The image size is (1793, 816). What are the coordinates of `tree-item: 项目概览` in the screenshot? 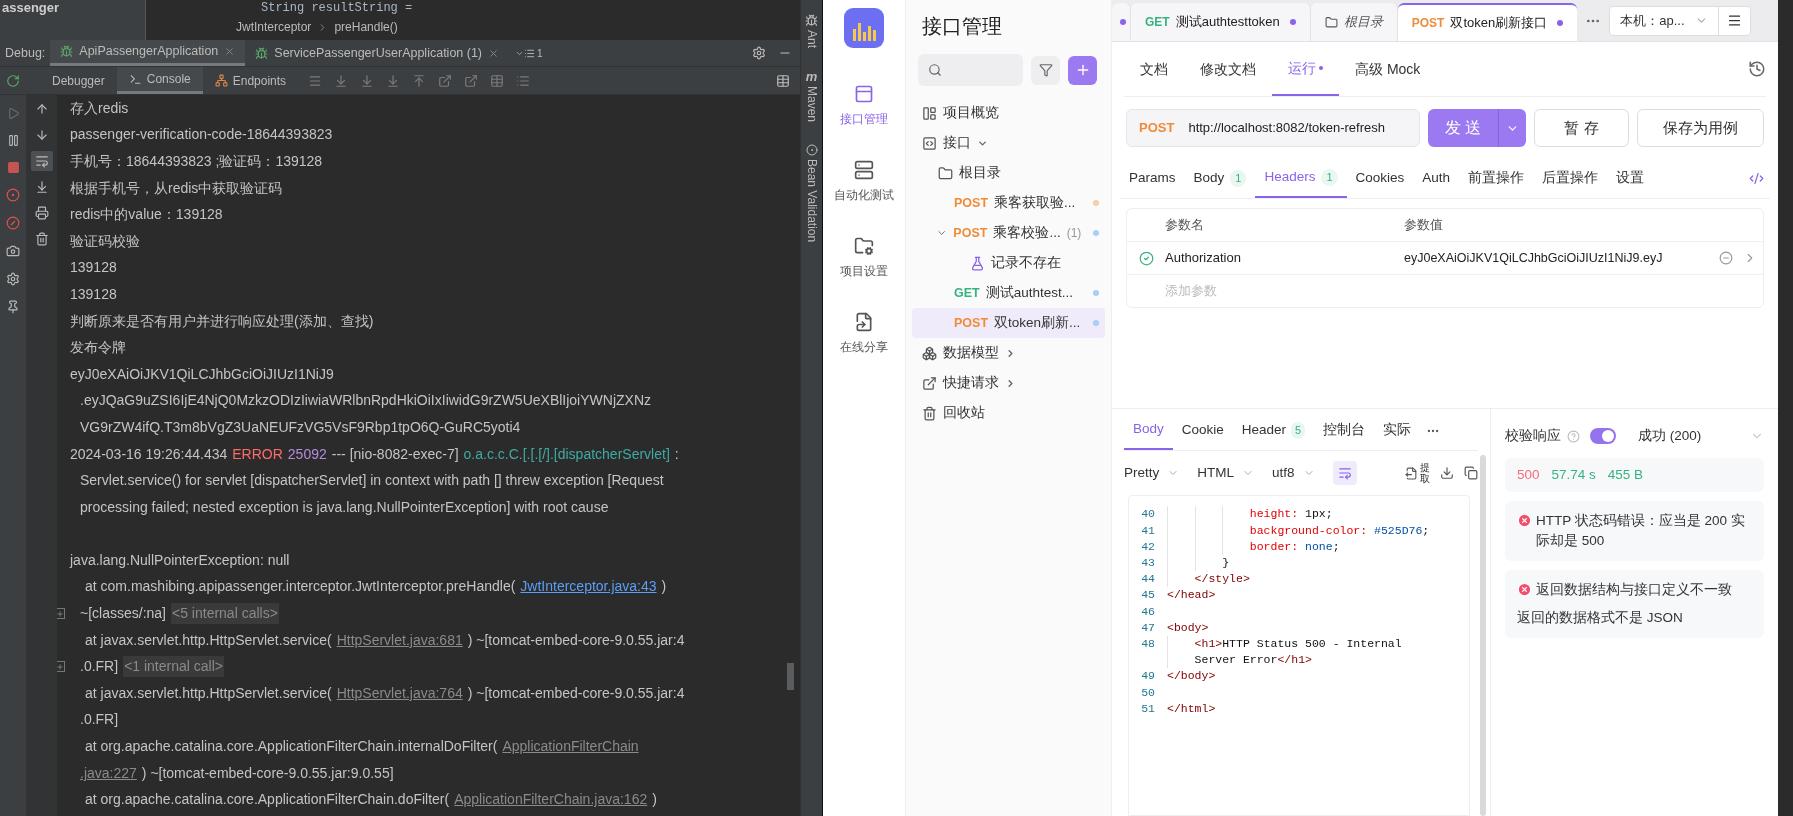 It's located at (1008, 113).